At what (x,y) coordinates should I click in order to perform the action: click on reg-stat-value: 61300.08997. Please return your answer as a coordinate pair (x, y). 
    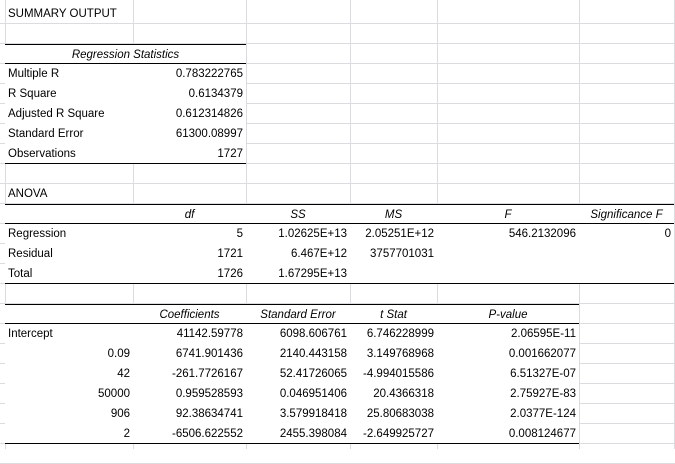
    Looking at the image, I should click on (209, 134).